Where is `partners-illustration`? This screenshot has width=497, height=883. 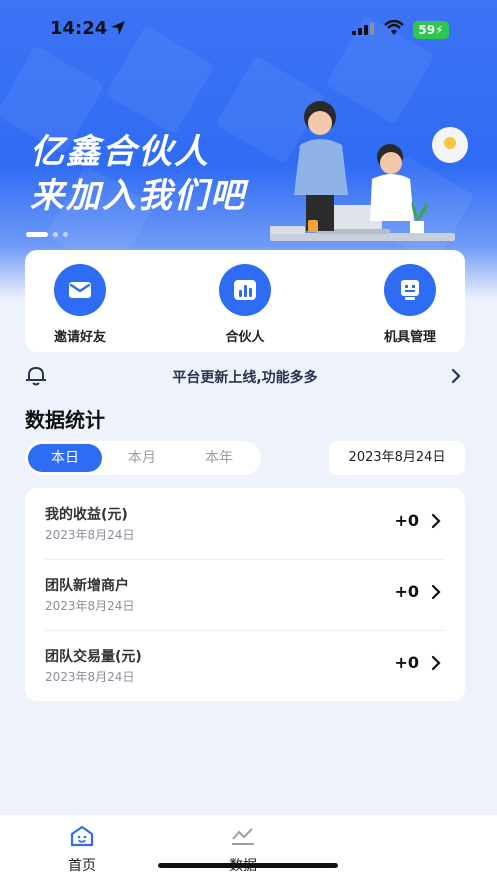
partners-illustration is located at coordinates (369, 171).